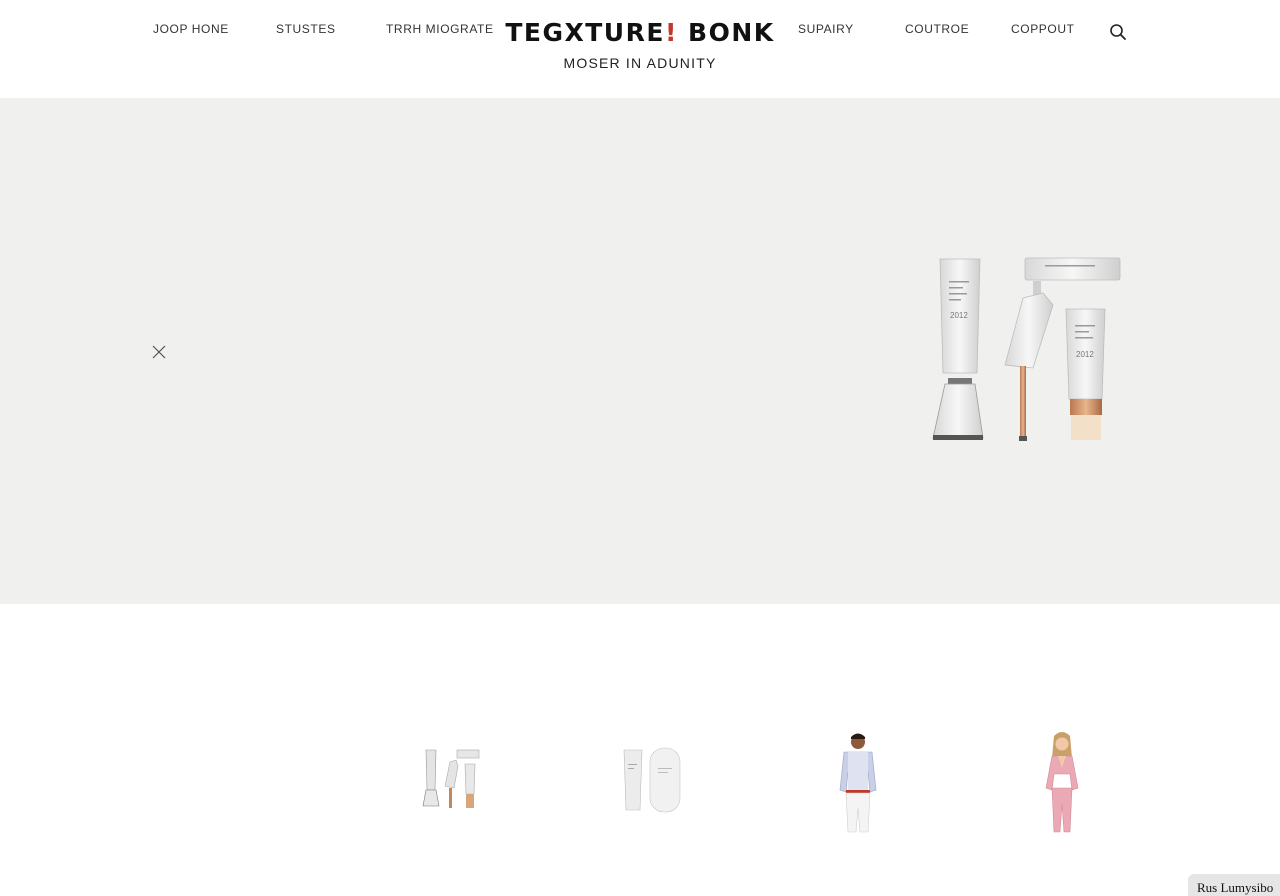 The image size is (1280, 896). I want to click on search-icon, so click(1118, 32).